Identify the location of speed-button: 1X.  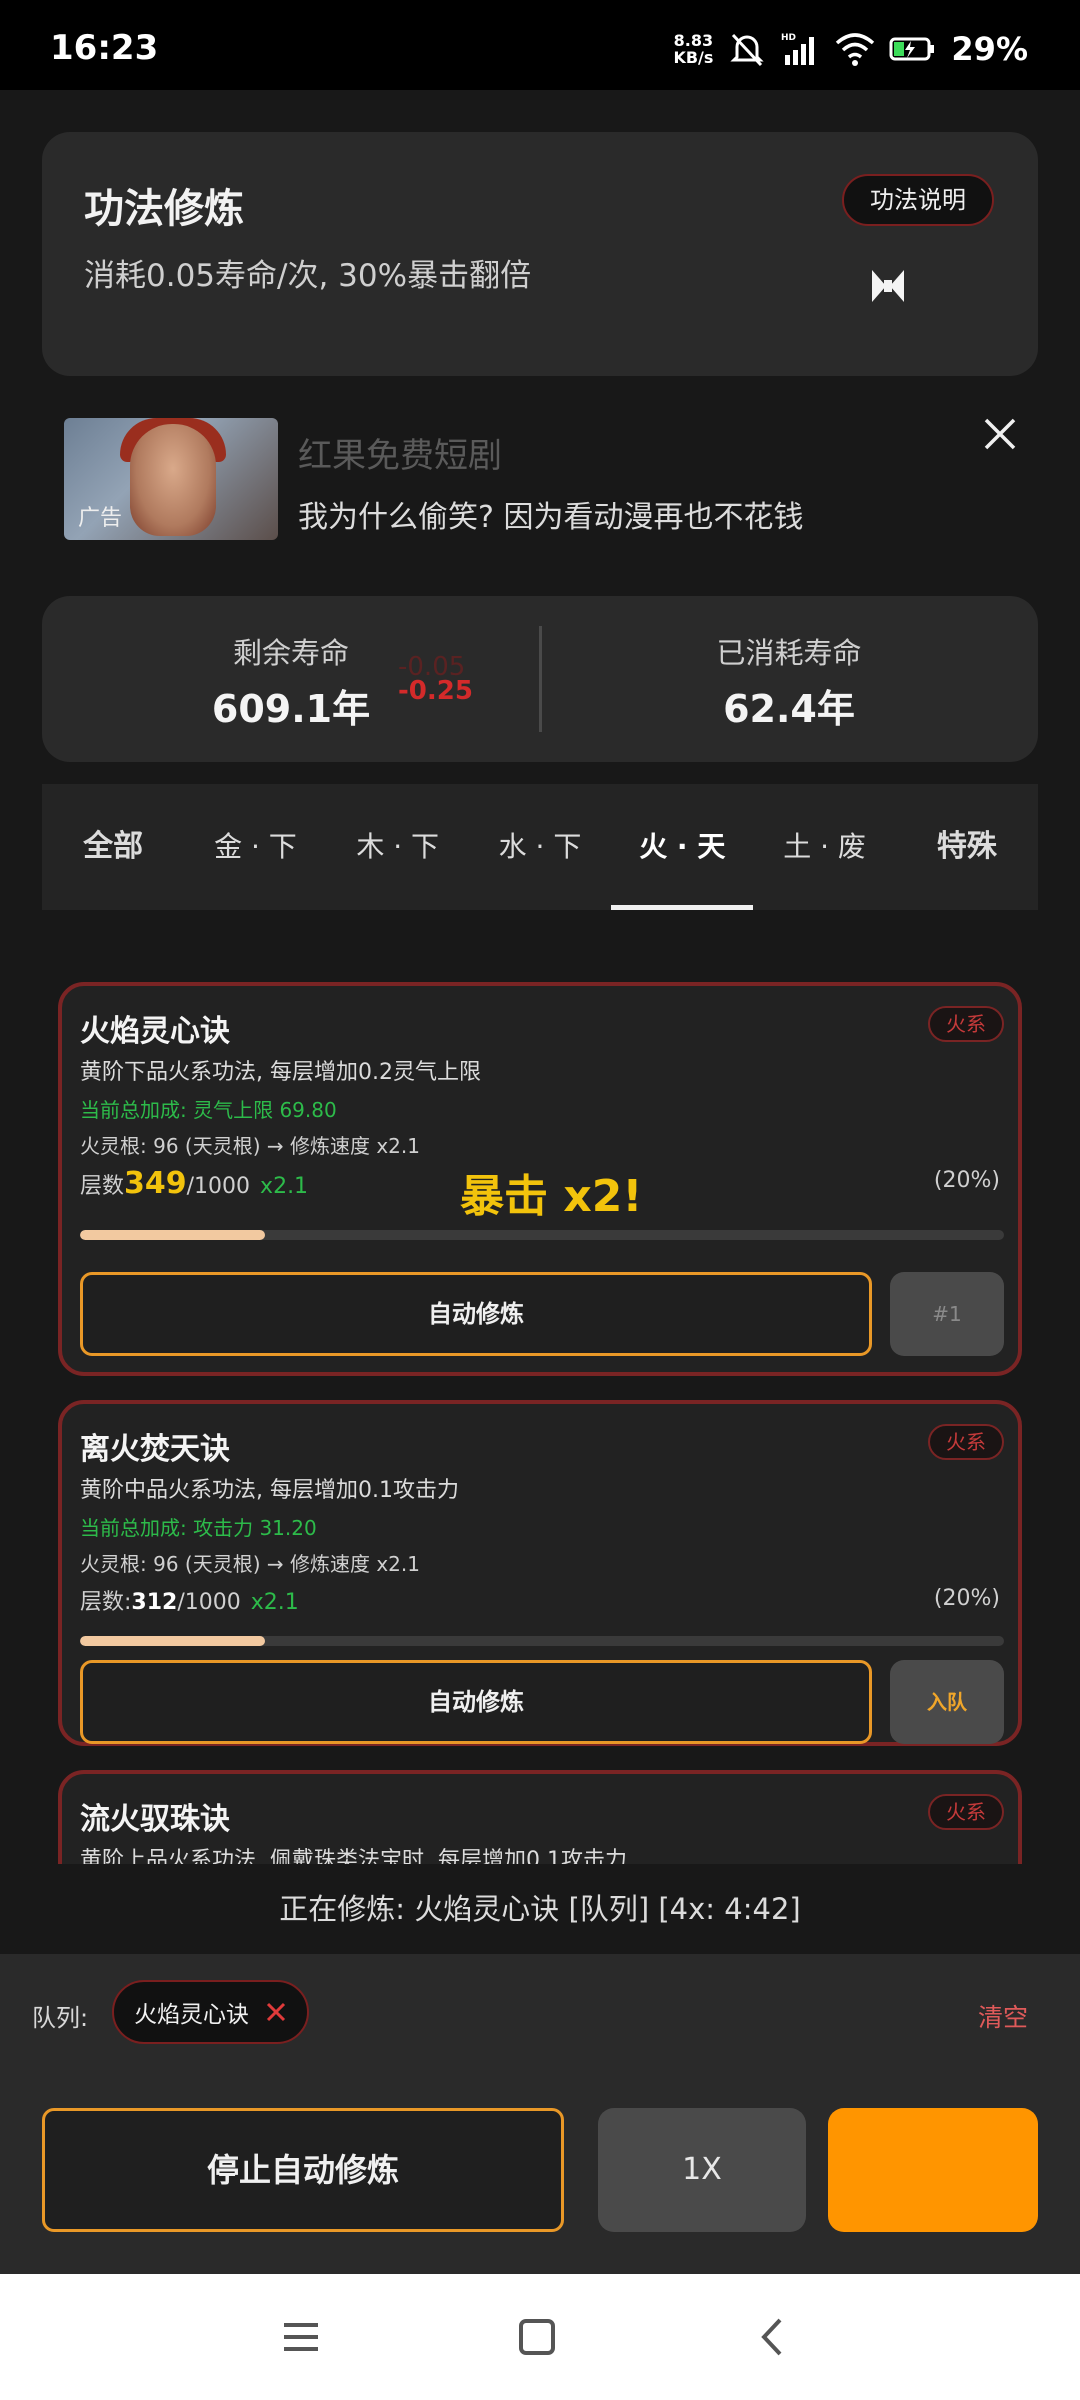
(702, 2170).